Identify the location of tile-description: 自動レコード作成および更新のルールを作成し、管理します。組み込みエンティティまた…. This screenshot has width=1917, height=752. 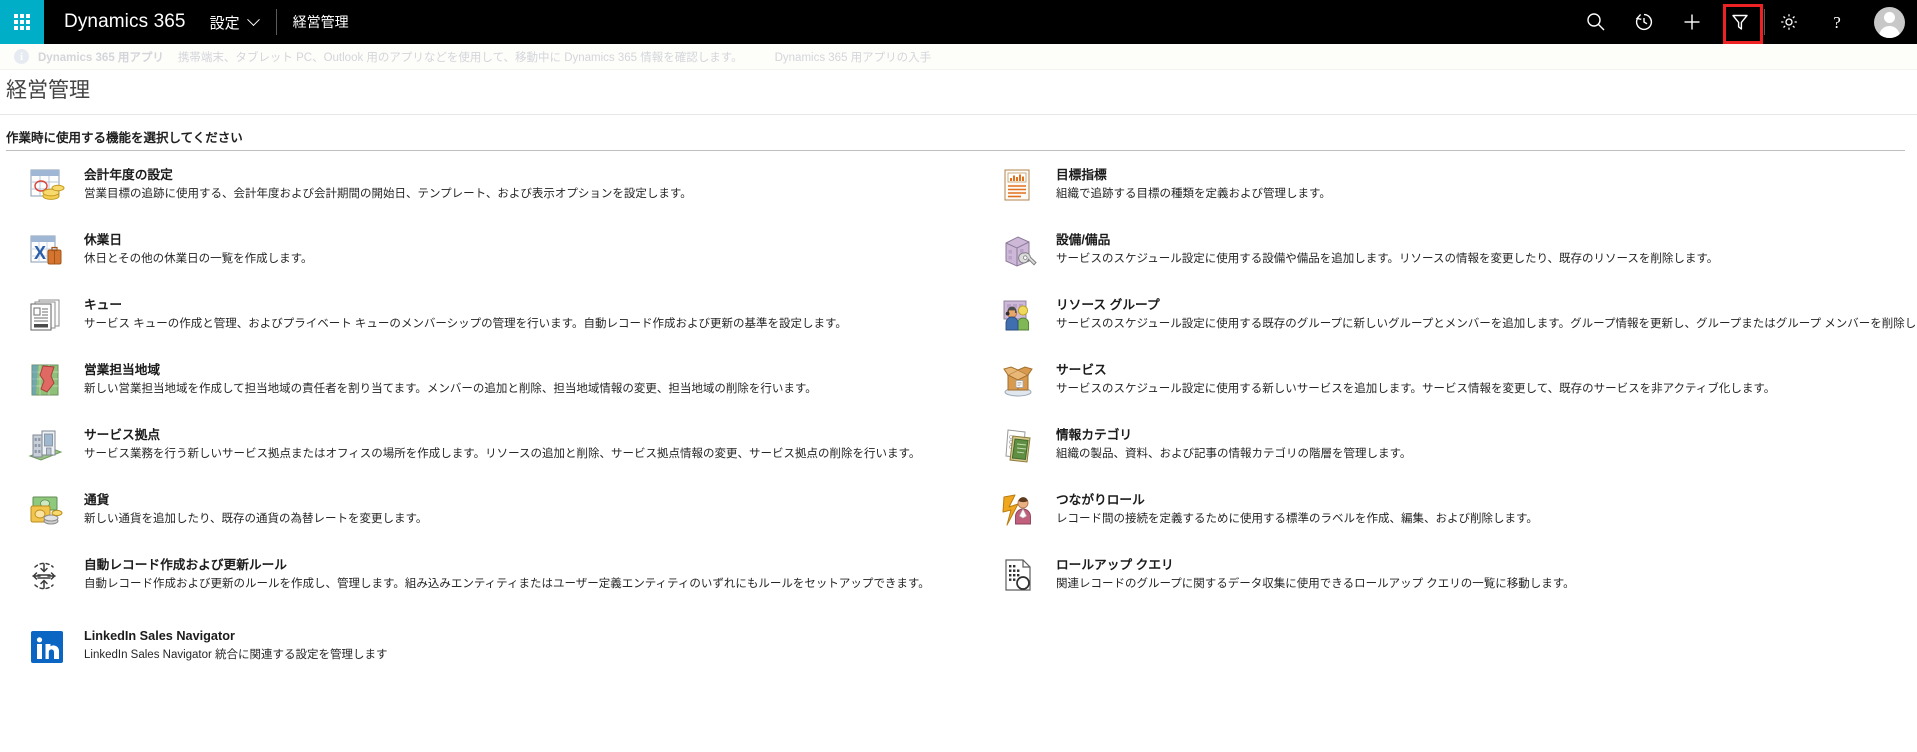
(507, 584).